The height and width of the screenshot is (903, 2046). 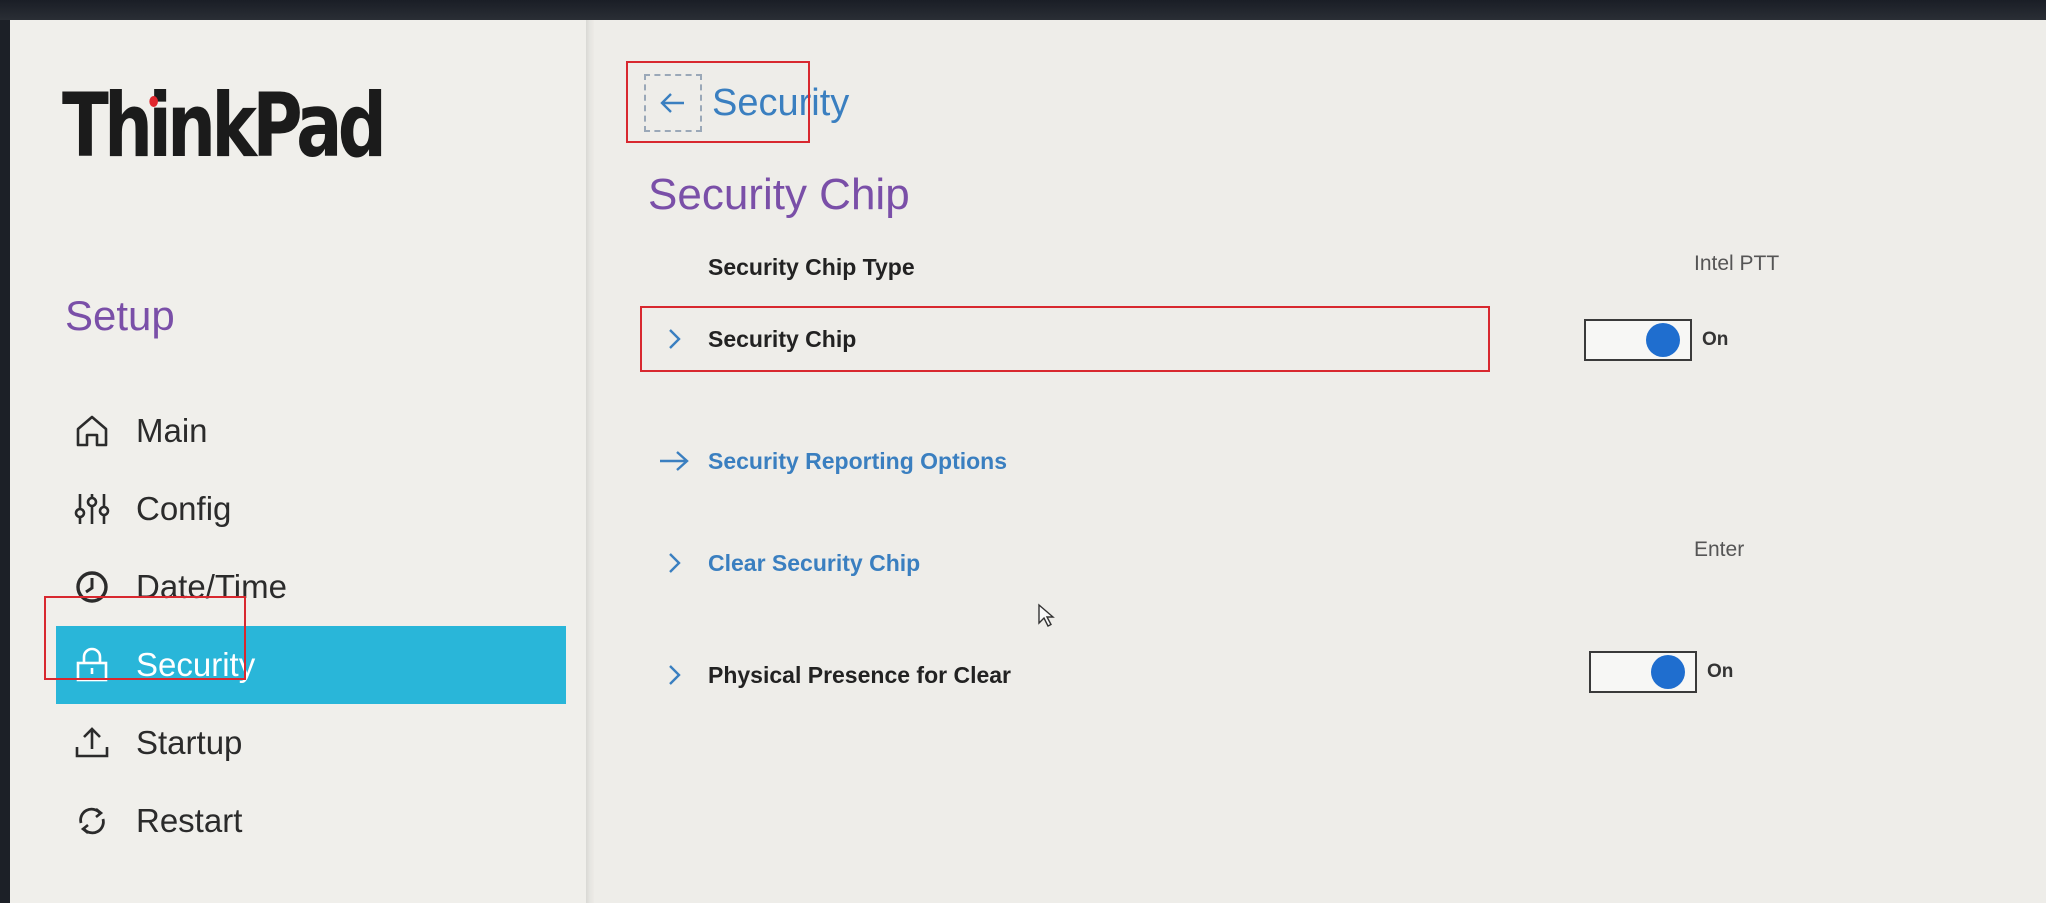 What do you see at coordinates (224, 125) in the screenshot?
I see `thinkpad-logo: ThinkPad` at bounding box center [224, 125].